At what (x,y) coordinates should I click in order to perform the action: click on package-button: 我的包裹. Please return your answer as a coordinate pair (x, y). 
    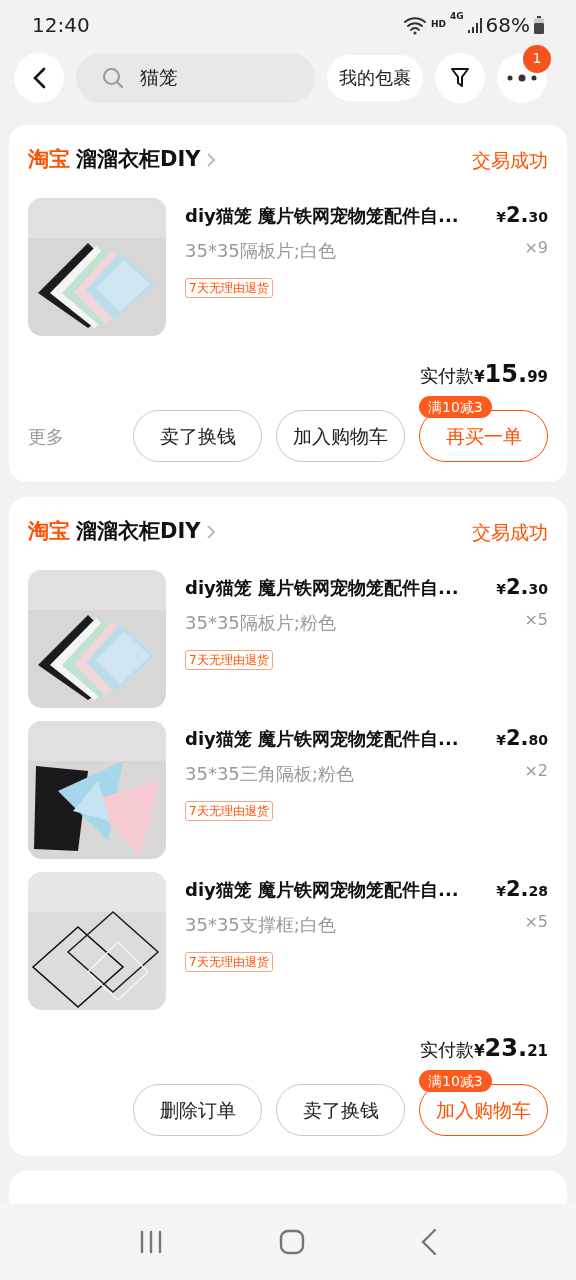
    Looking at the image, I should click on (375, 77).